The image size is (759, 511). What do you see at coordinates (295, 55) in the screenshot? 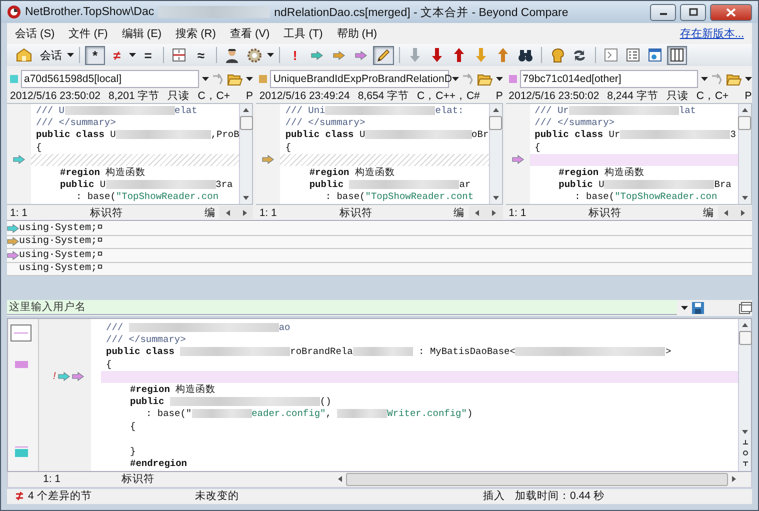
I see `toolbar-button: !` at bounding box center [295, 55].